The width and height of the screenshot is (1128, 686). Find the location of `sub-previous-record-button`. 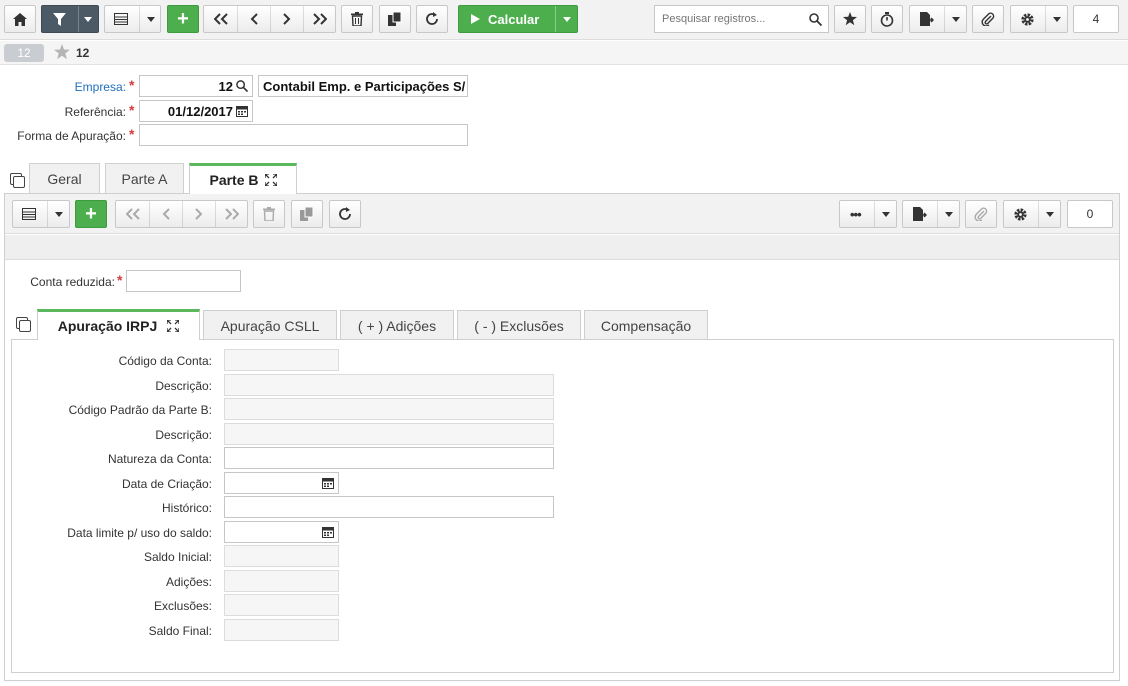

sub-previous-record-button is located at coordinates (166, 214).